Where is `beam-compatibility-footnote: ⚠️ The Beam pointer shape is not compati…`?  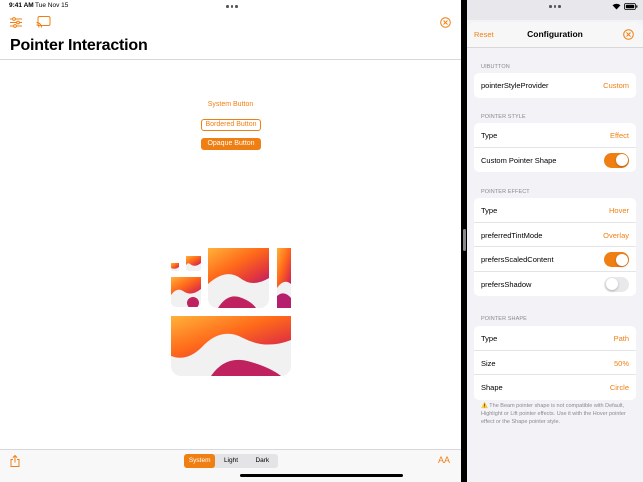
beam-compatibility-footnote: ⚠️ The Beam pointer shape is not compati… is located at coordinates (553, 414).